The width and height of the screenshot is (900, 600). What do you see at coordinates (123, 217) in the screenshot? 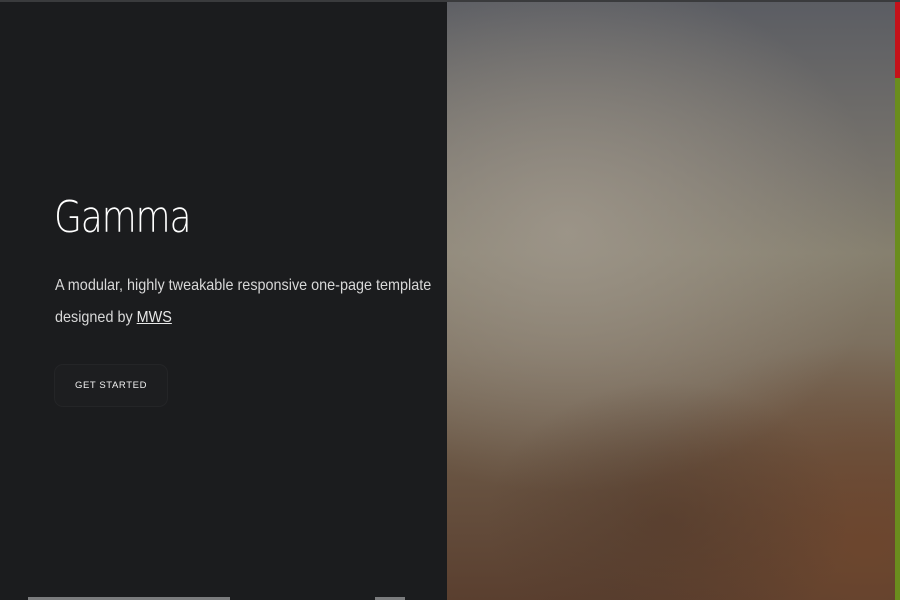
I see `hero-title: Gamma` at bounding box center [123, 217].